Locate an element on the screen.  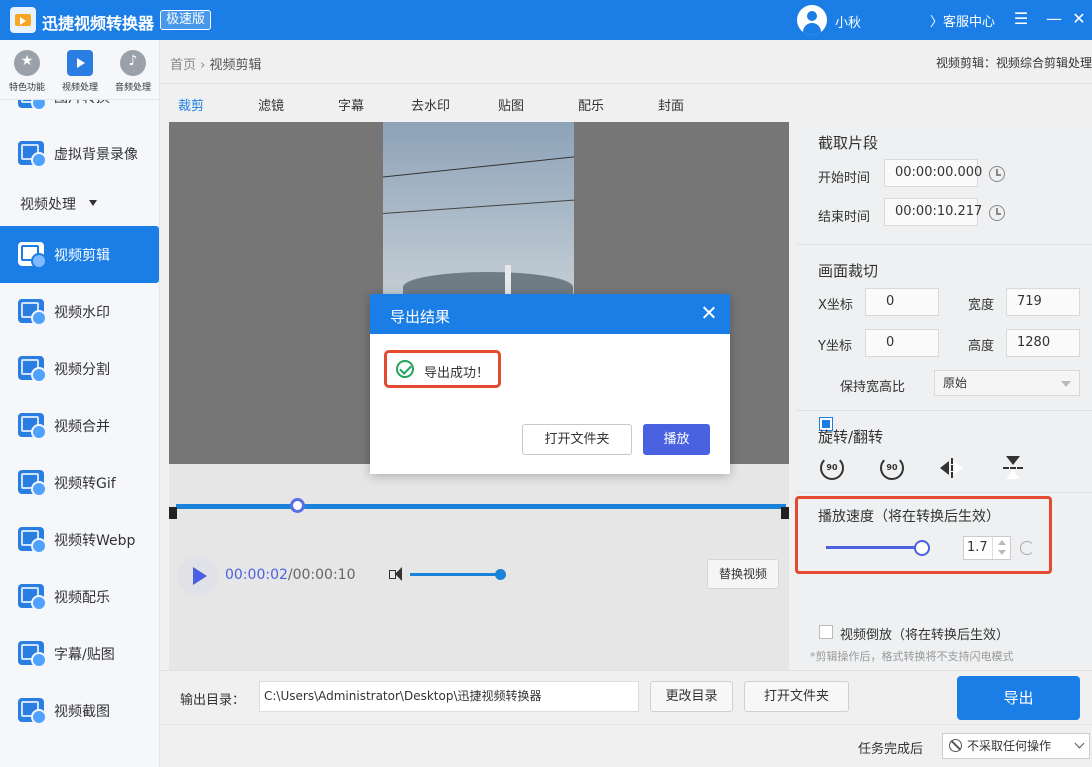
volume-icon is located at coordinates (398, 574).